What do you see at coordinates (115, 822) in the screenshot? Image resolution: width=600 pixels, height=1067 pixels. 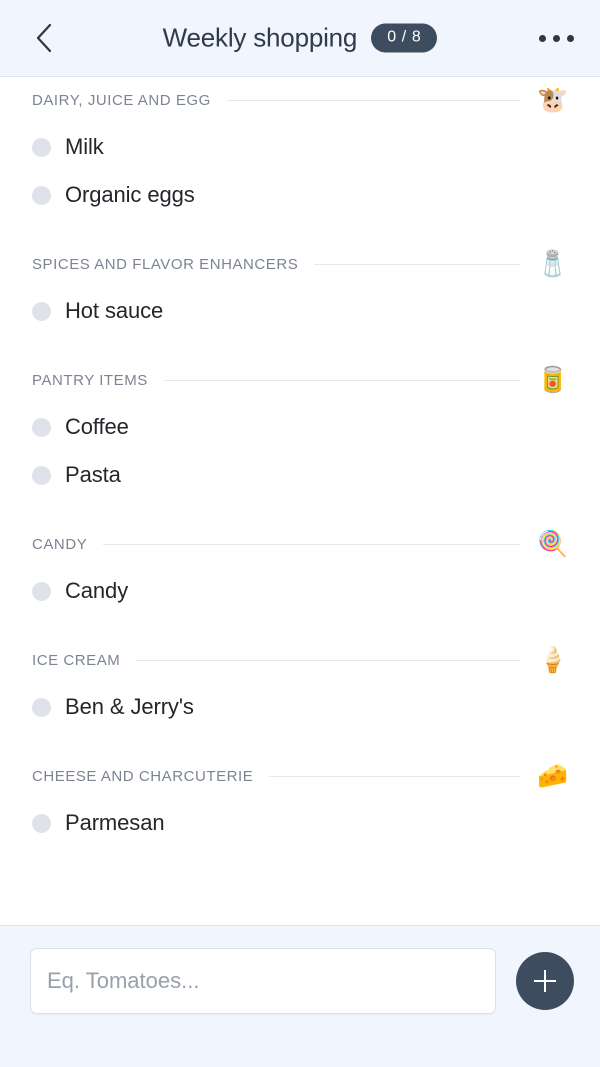 I see `list-item-label: Parmesan` at bounding box center [115, 822].